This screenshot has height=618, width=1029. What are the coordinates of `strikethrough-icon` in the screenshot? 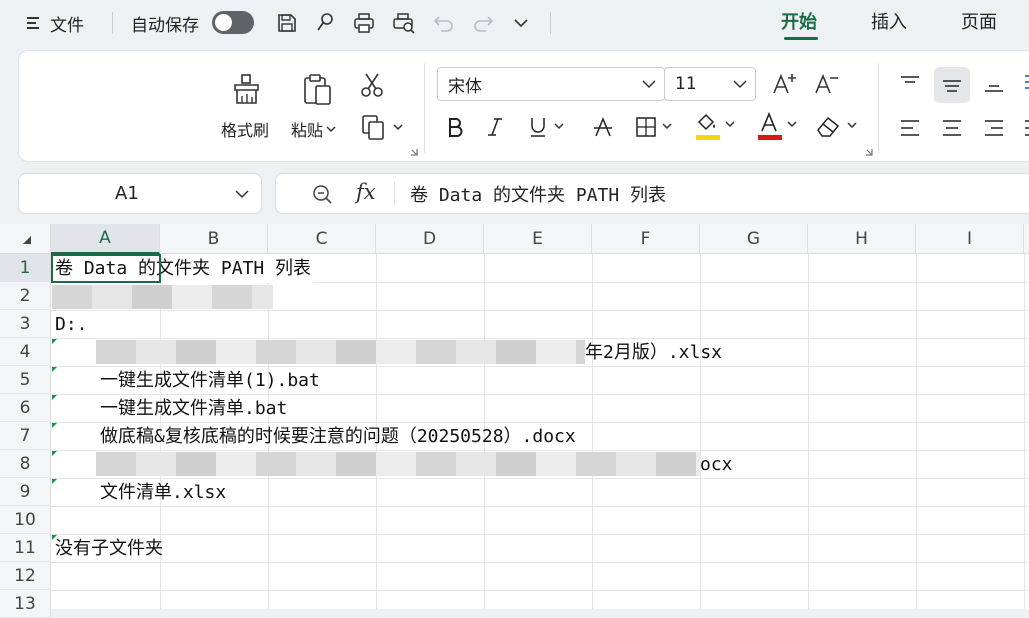 It's located at (603, 127).